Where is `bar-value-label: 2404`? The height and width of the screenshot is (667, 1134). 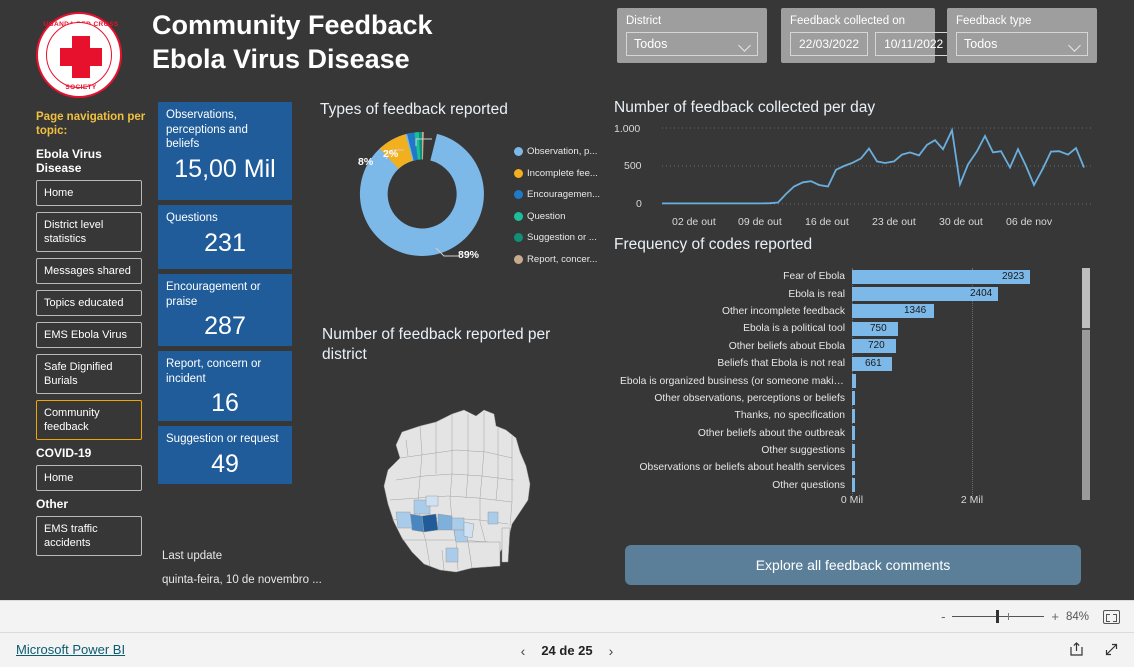 bar-value-label: 2404 is located at coordinates (981, 294).